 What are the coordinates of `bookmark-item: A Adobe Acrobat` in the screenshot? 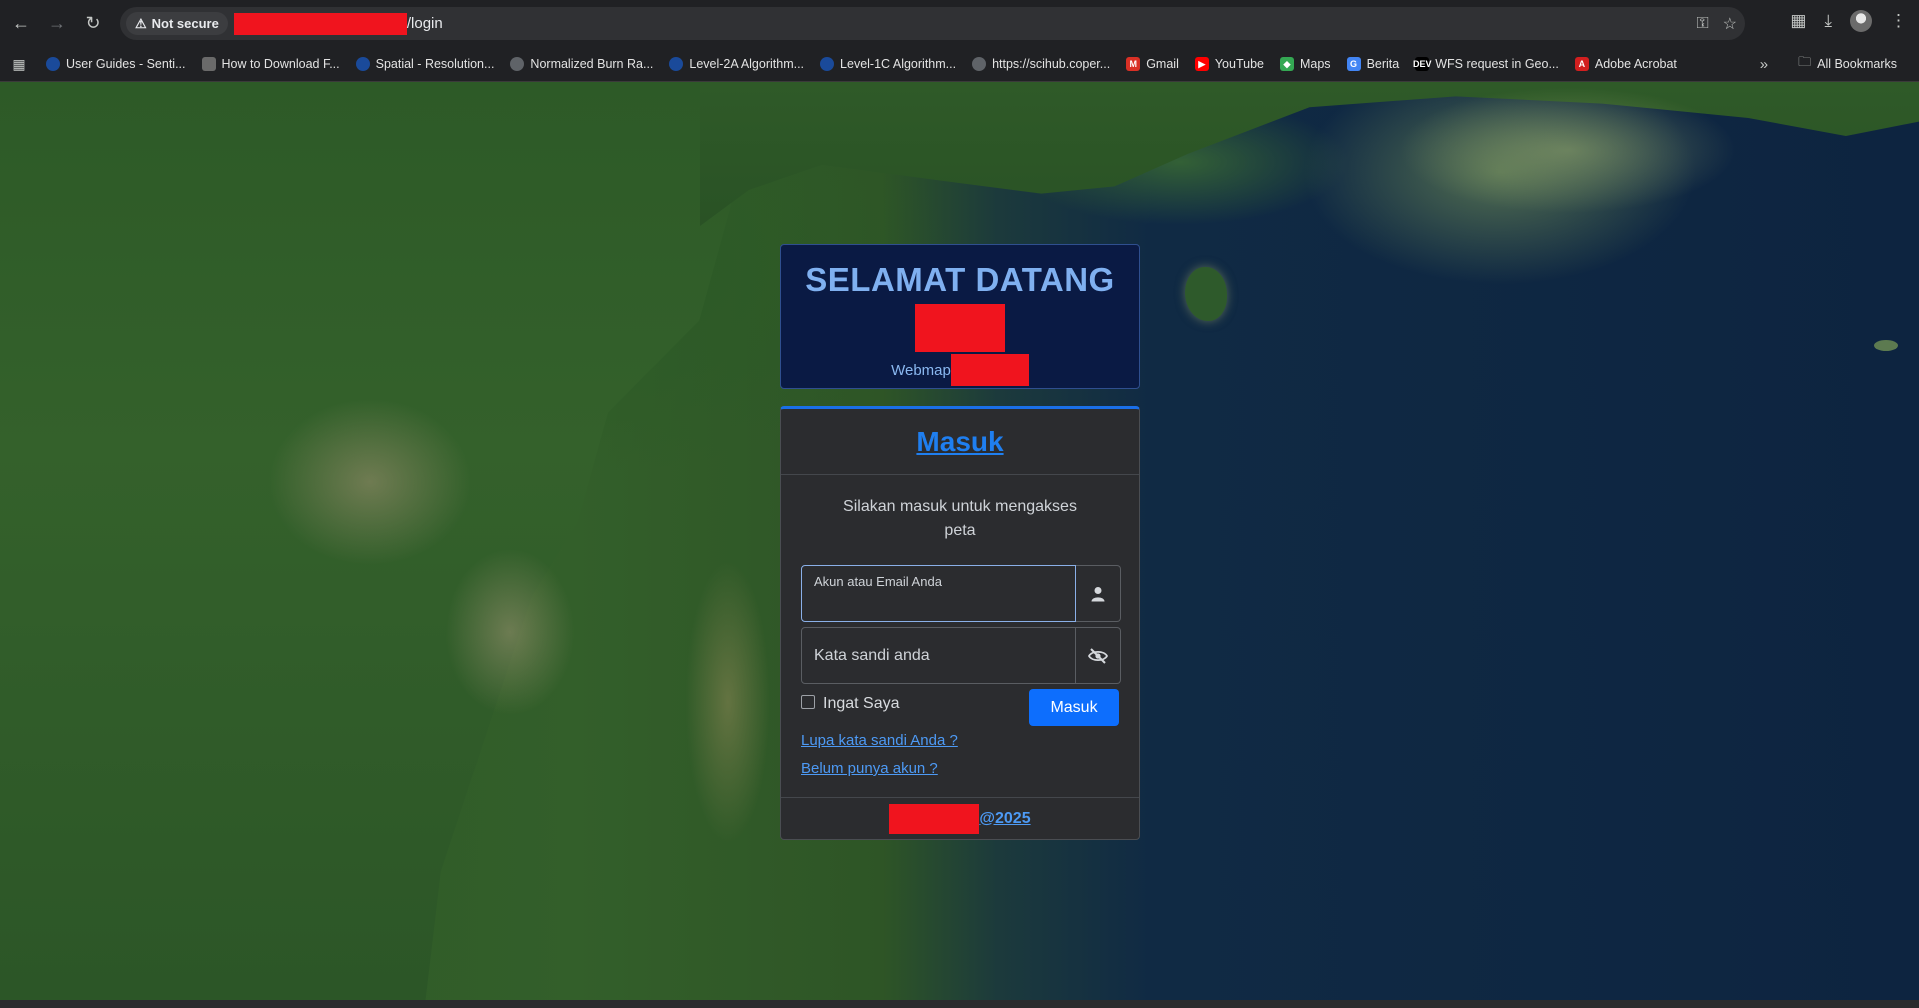 It's located at (1626, 64).